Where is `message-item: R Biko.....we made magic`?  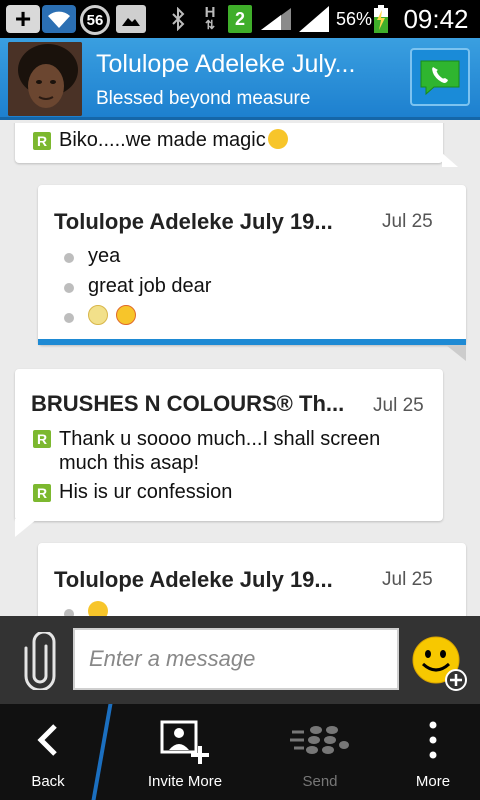
message-item: R Biko.....we made magic is located at coordinates (233, 140).